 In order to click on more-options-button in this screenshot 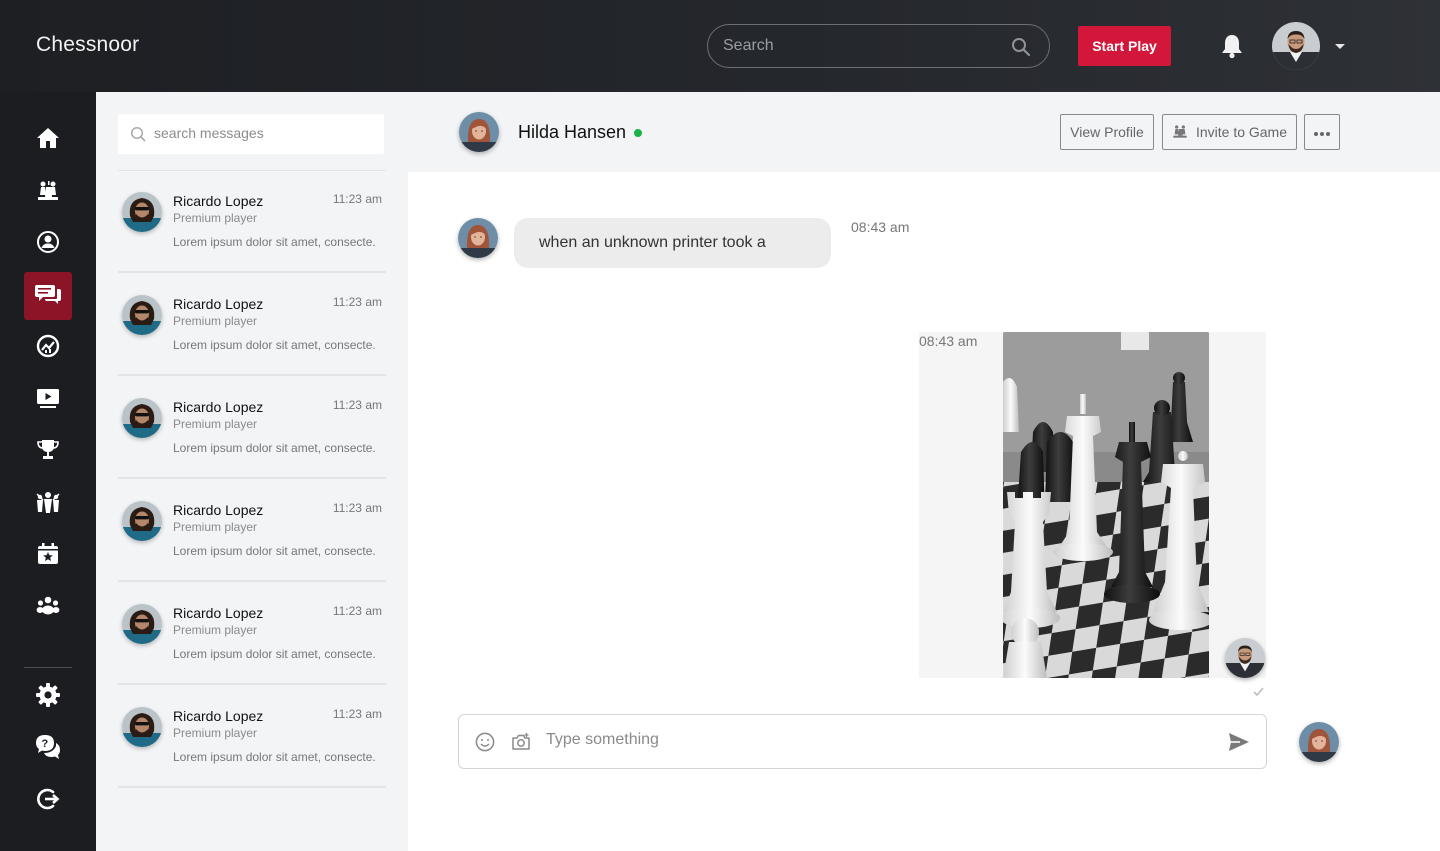, I will do `click(1322, 132)`.